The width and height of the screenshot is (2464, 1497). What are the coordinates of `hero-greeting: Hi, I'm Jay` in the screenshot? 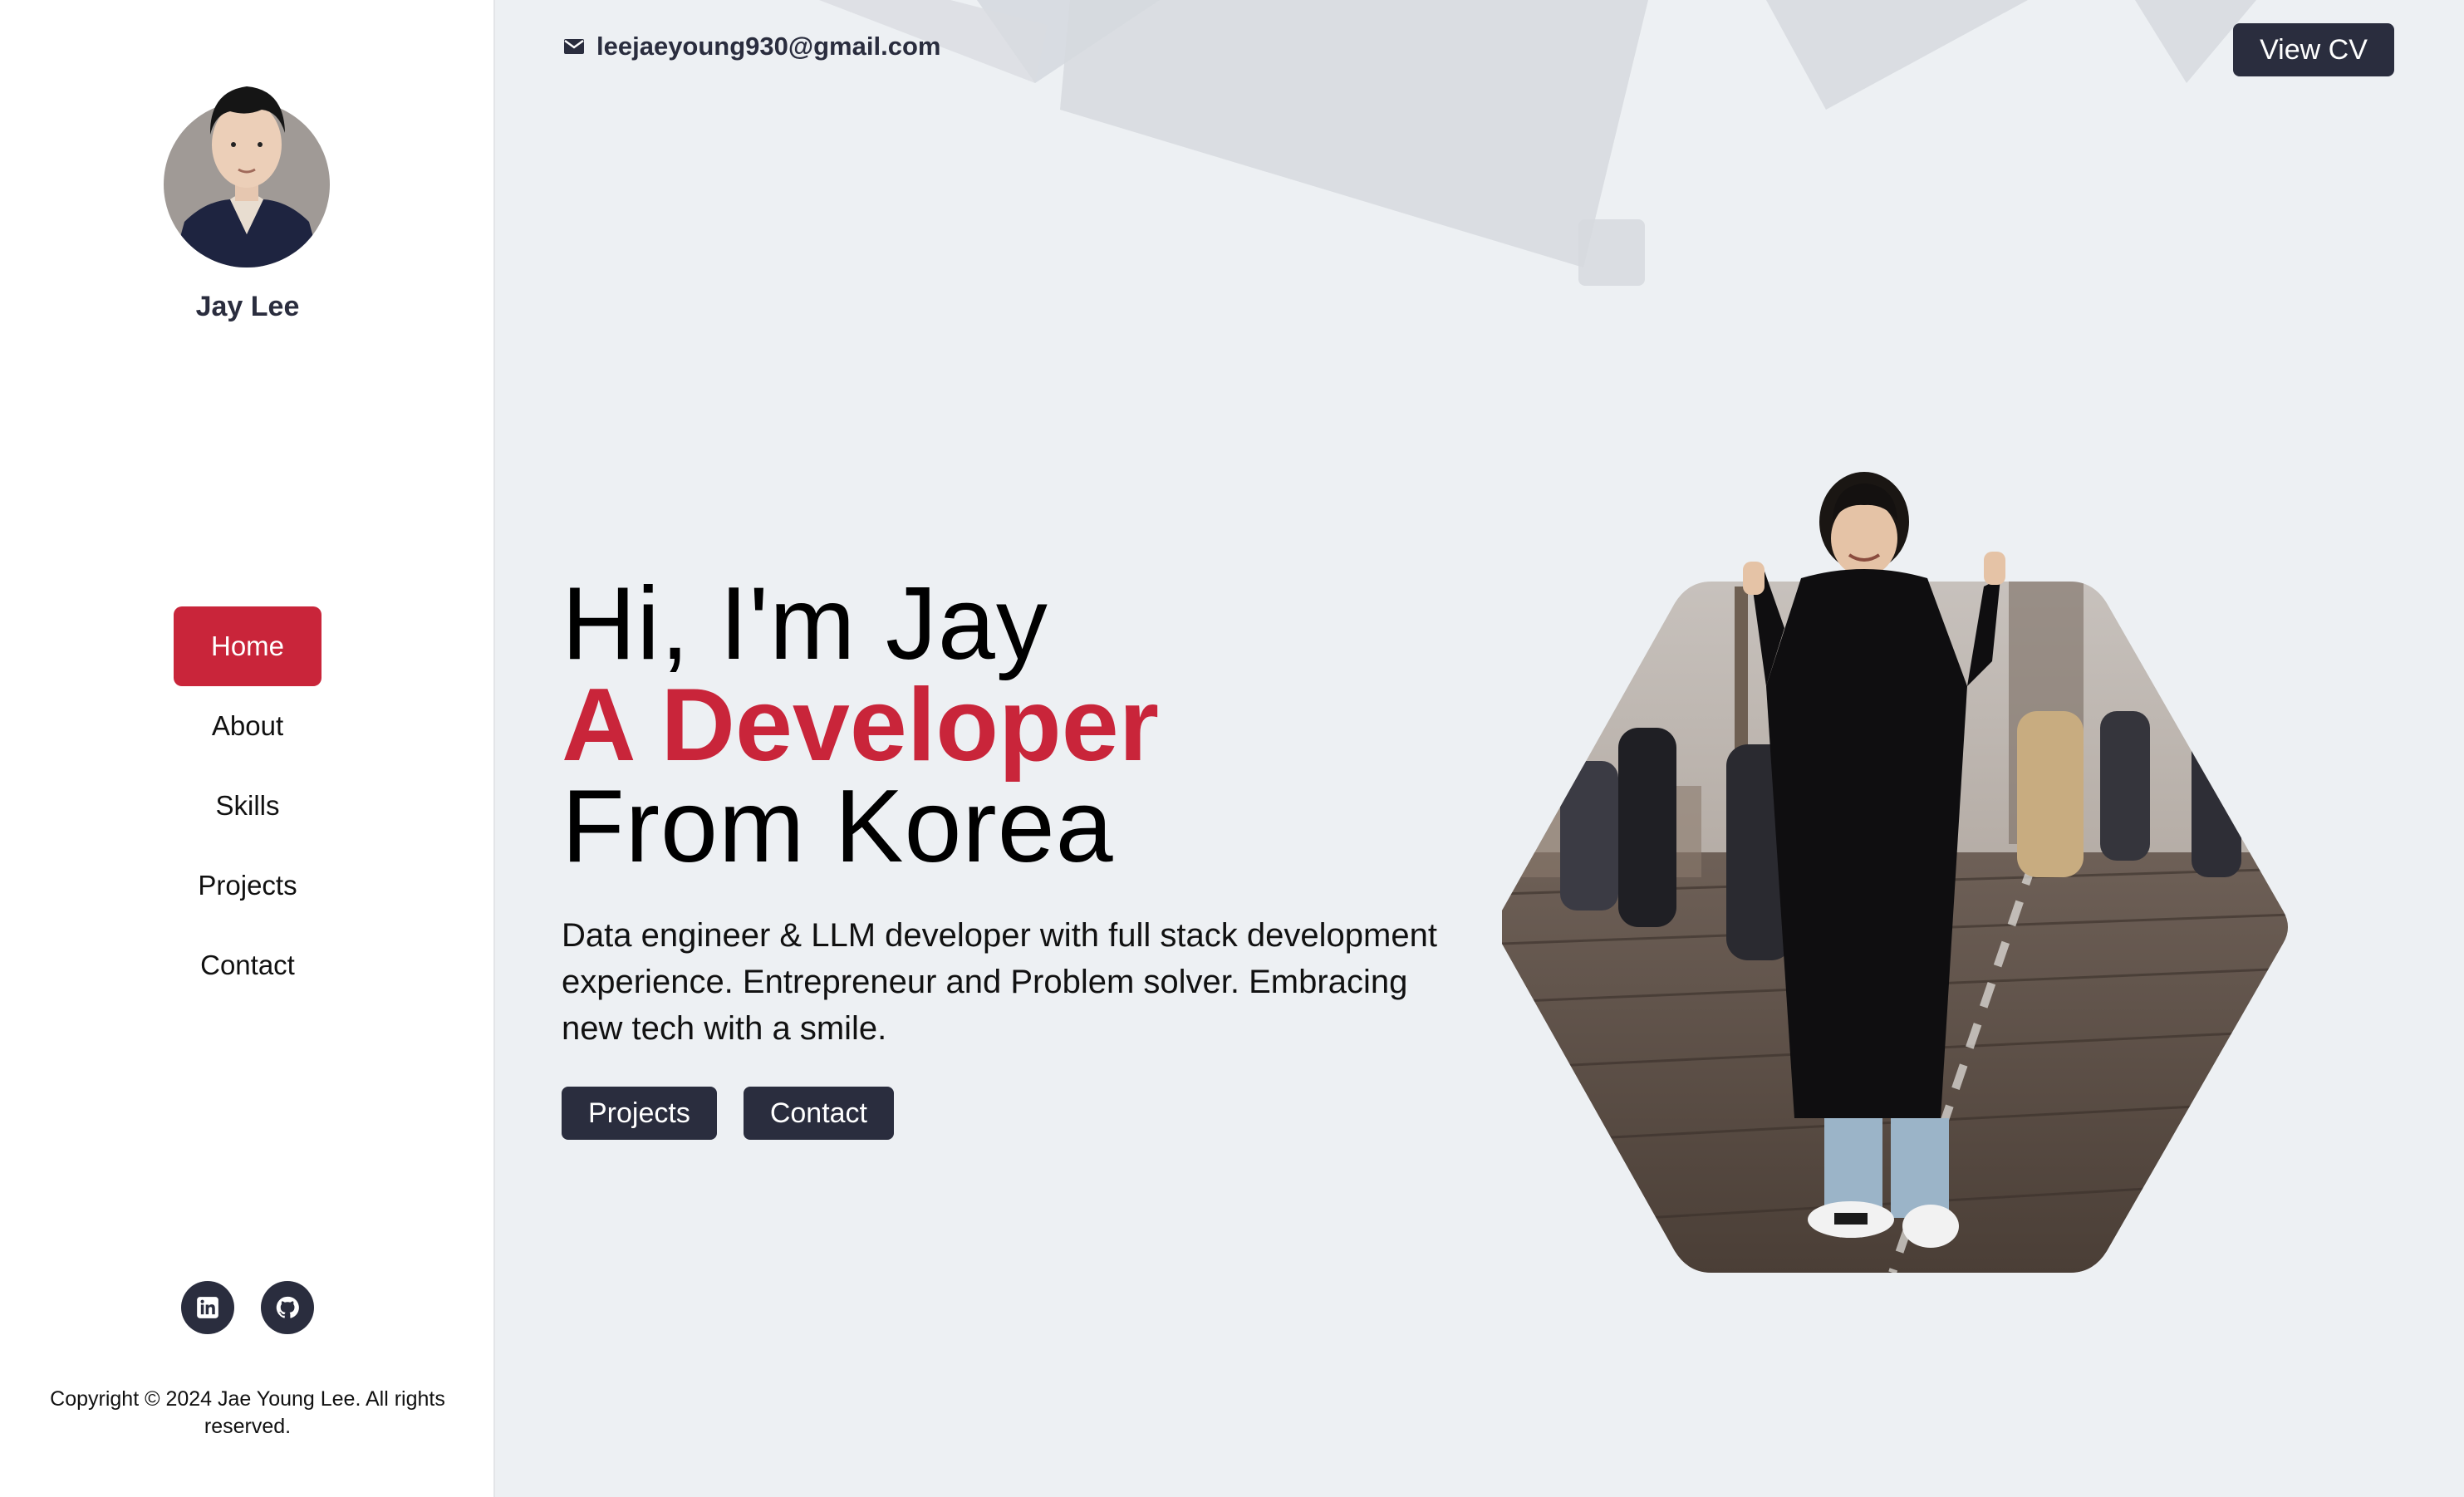 It's located at (805, 624).